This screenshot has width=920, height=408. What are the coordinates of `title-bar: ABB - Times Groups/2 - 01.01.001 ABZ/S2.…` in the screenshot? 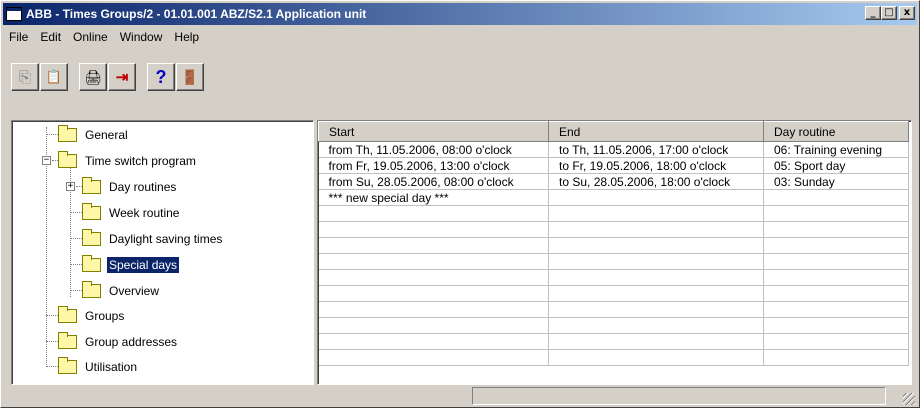 It's located at (460, 14).